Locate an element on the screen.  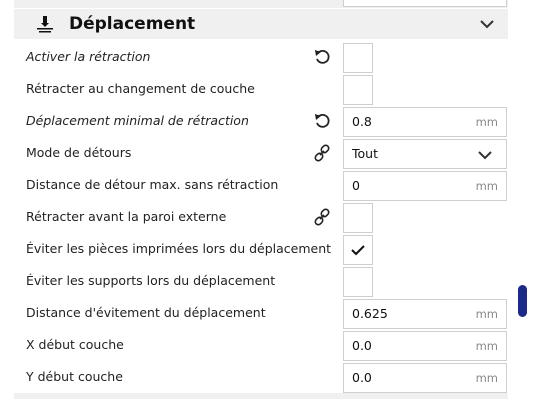
next-section-strip is located at coordinates (261, 396).